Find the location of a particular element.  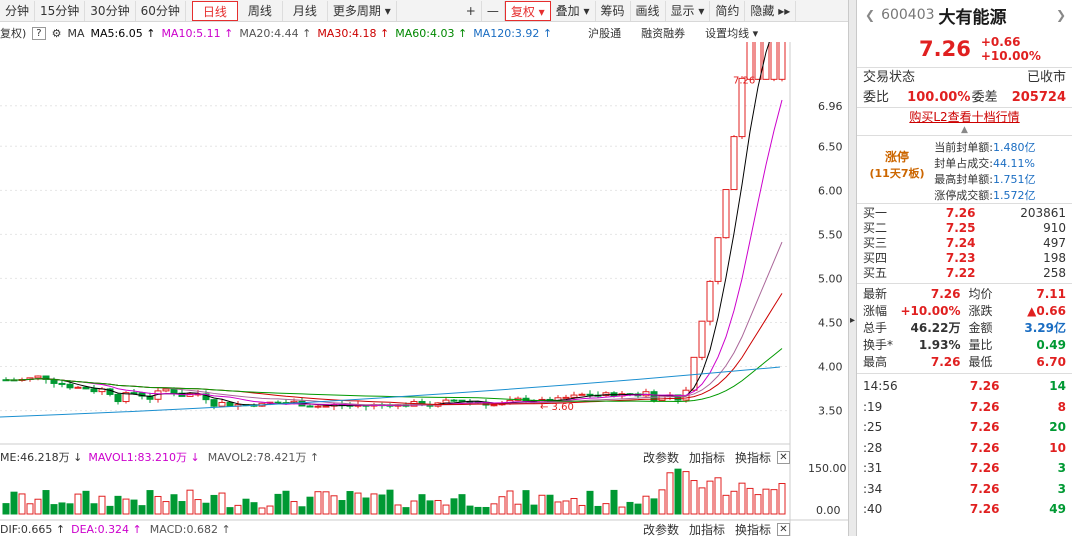

collapse-arrow-icon: ▸ is located at coordinates (852, 320).